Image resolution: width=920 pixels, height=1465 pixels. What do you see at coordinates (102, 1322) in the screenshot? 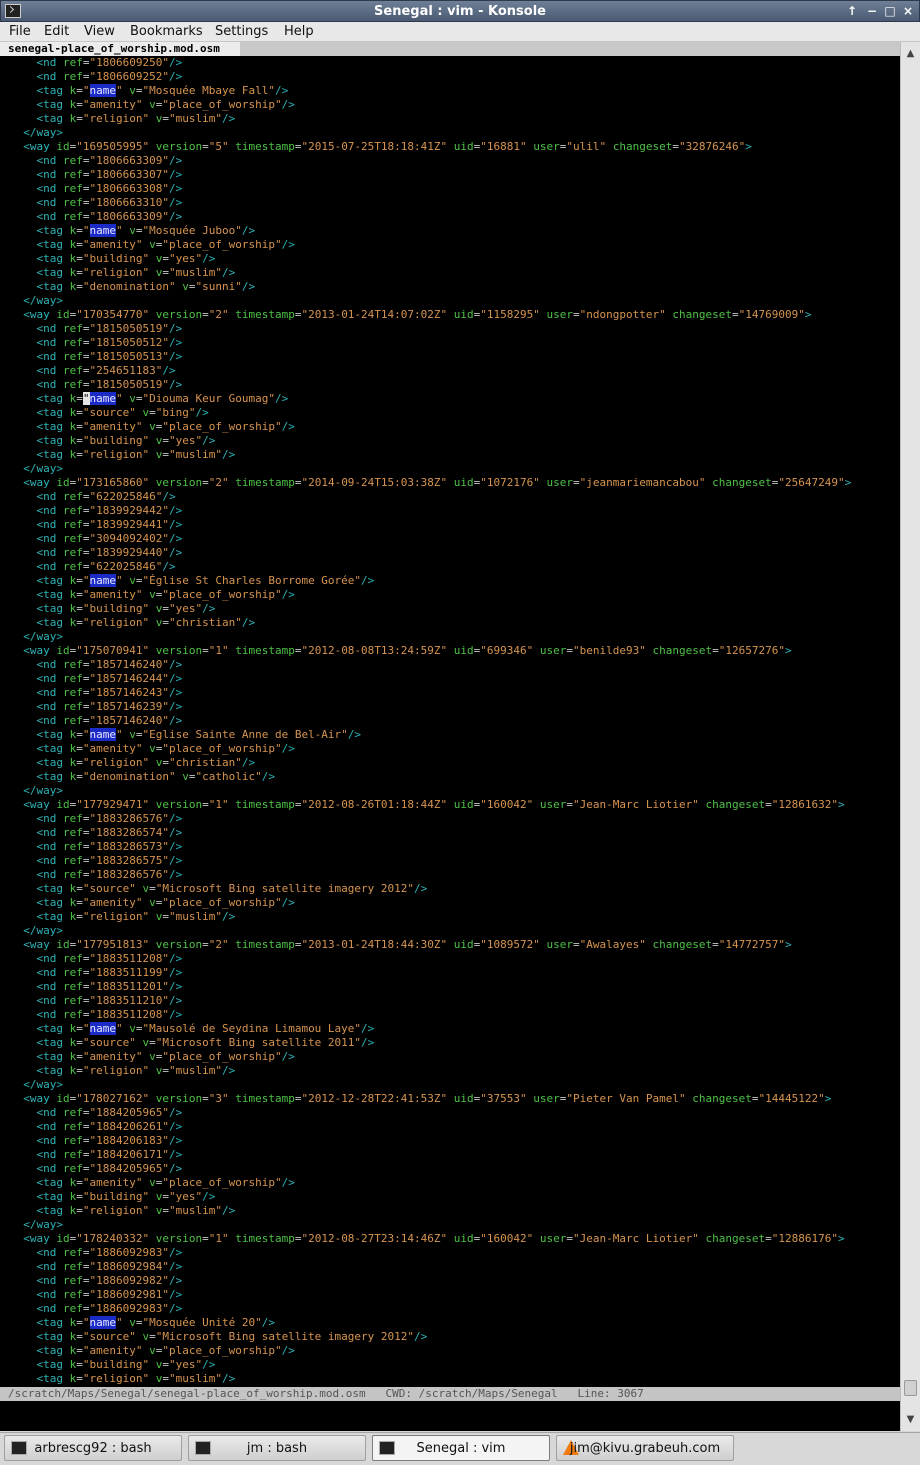
I see `search-highlight: name` at bounding box center [102, 1322].